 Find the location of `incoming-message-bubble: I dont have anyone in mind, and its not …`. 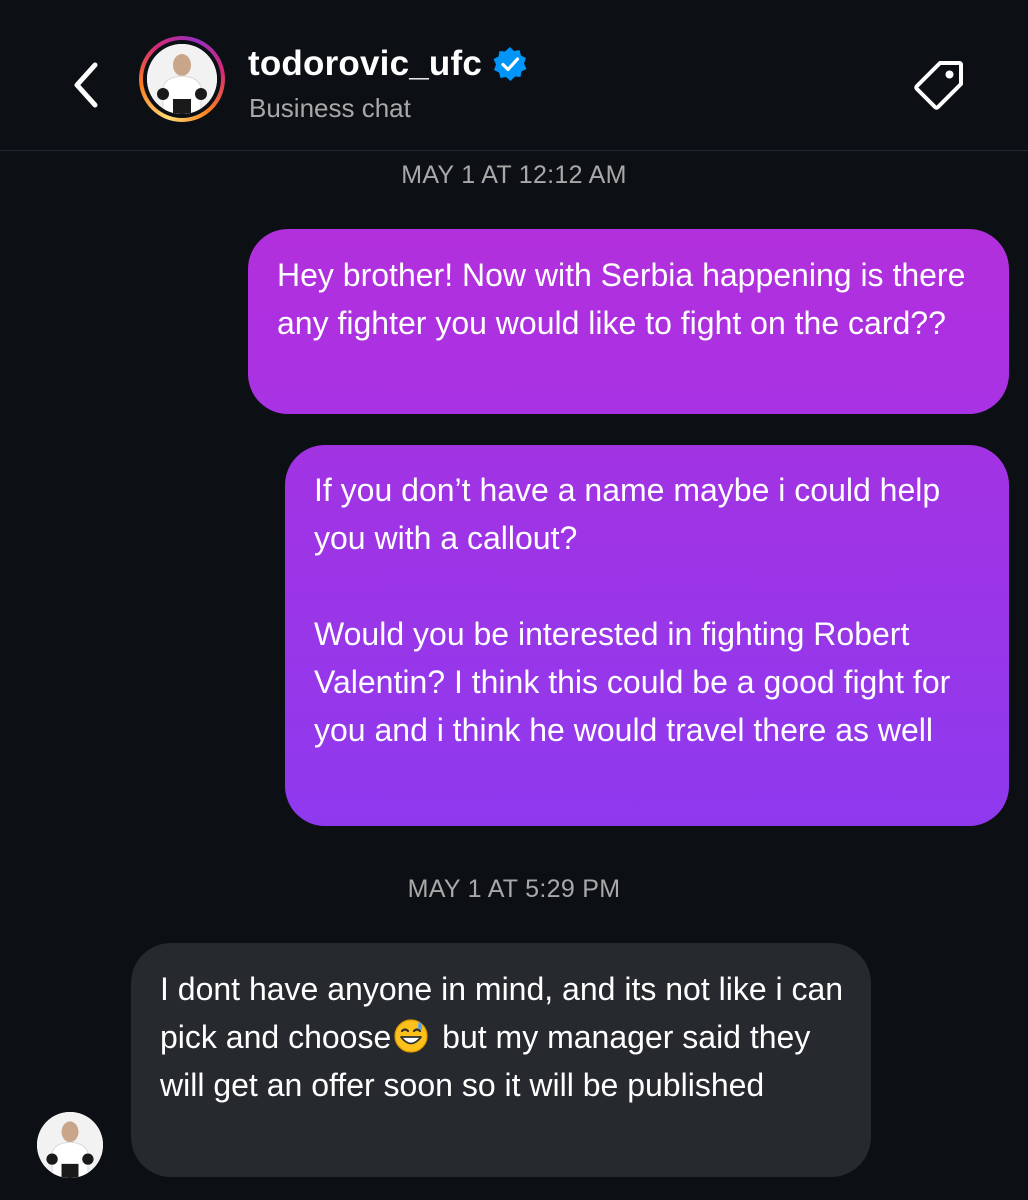

incoming-message-bubble: I dont have anyone in mind, and its not … is located at coordinates (501, 1060).